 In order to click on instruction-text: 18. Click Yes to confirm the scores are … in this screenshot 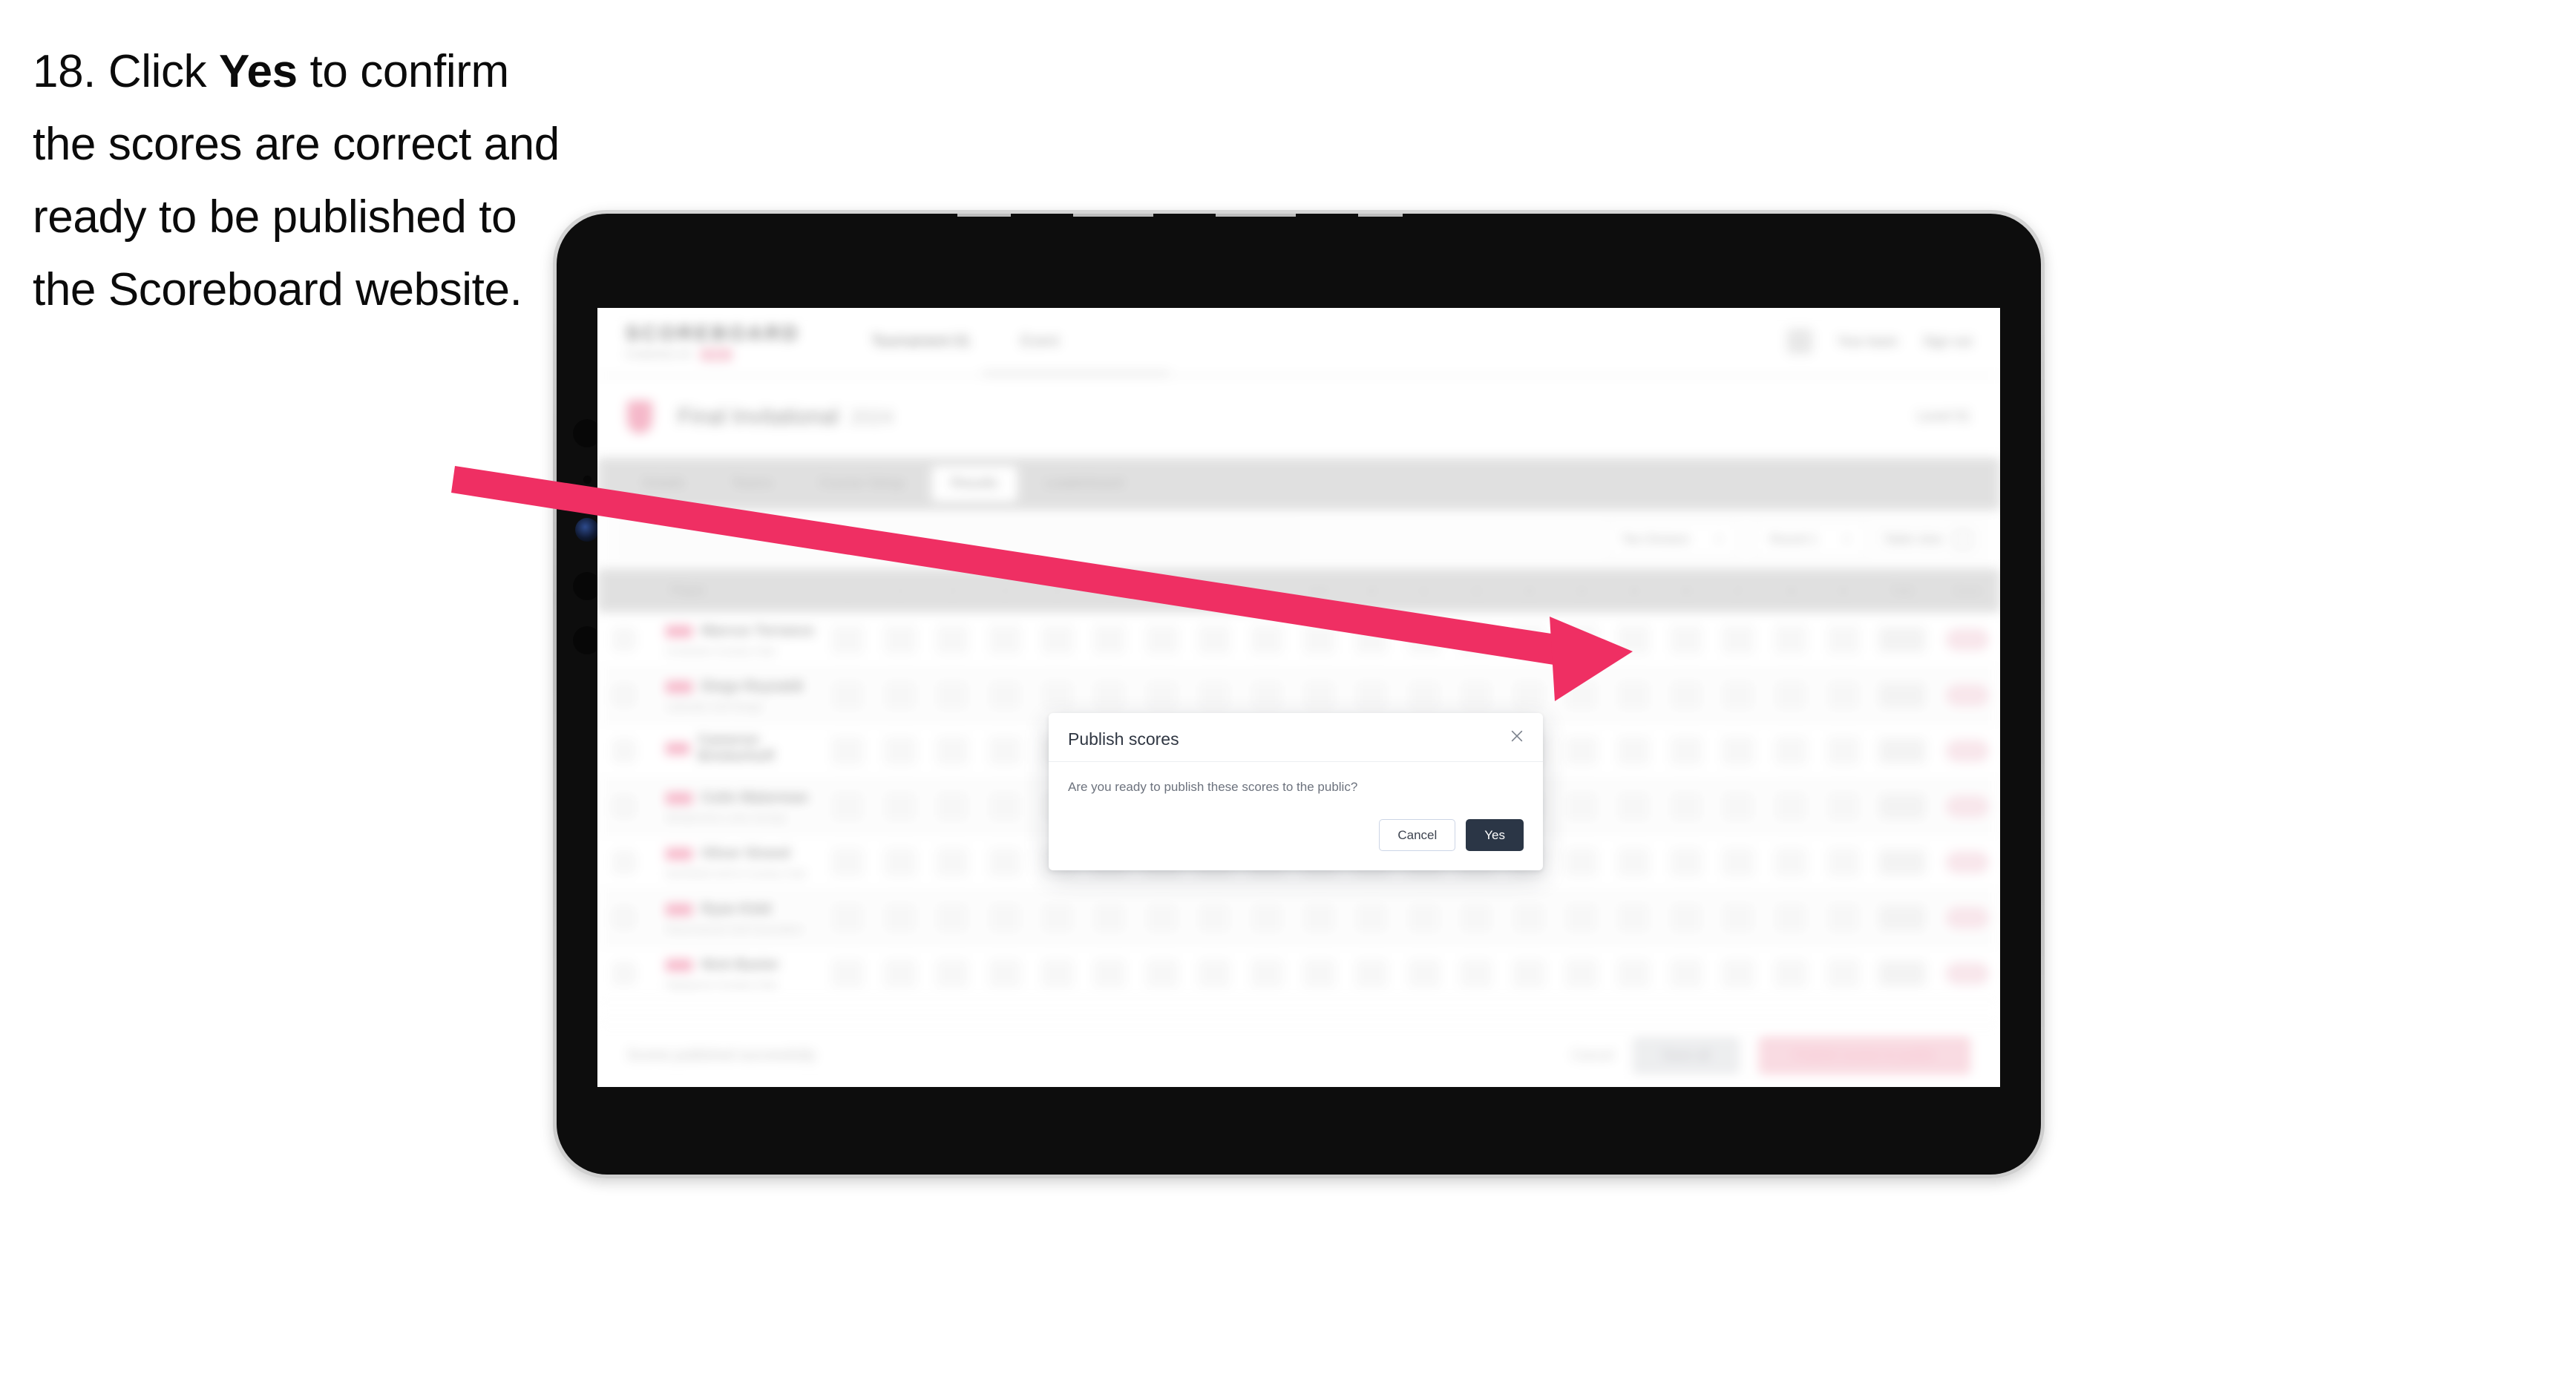, I will do `click(307, 181)`.